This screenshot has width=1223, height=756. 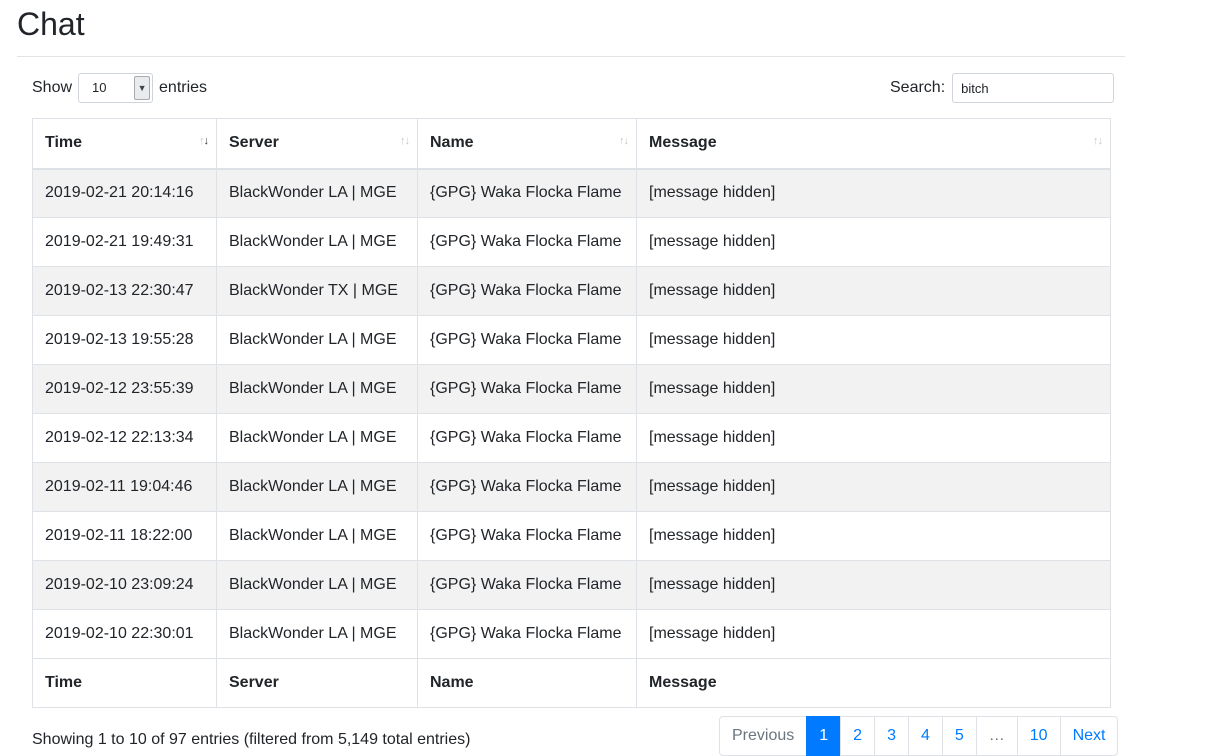 What do you see at coordinates (51, 24) in the screenshot?
I see `page-title: Chat` at bounding box center [51, 24].